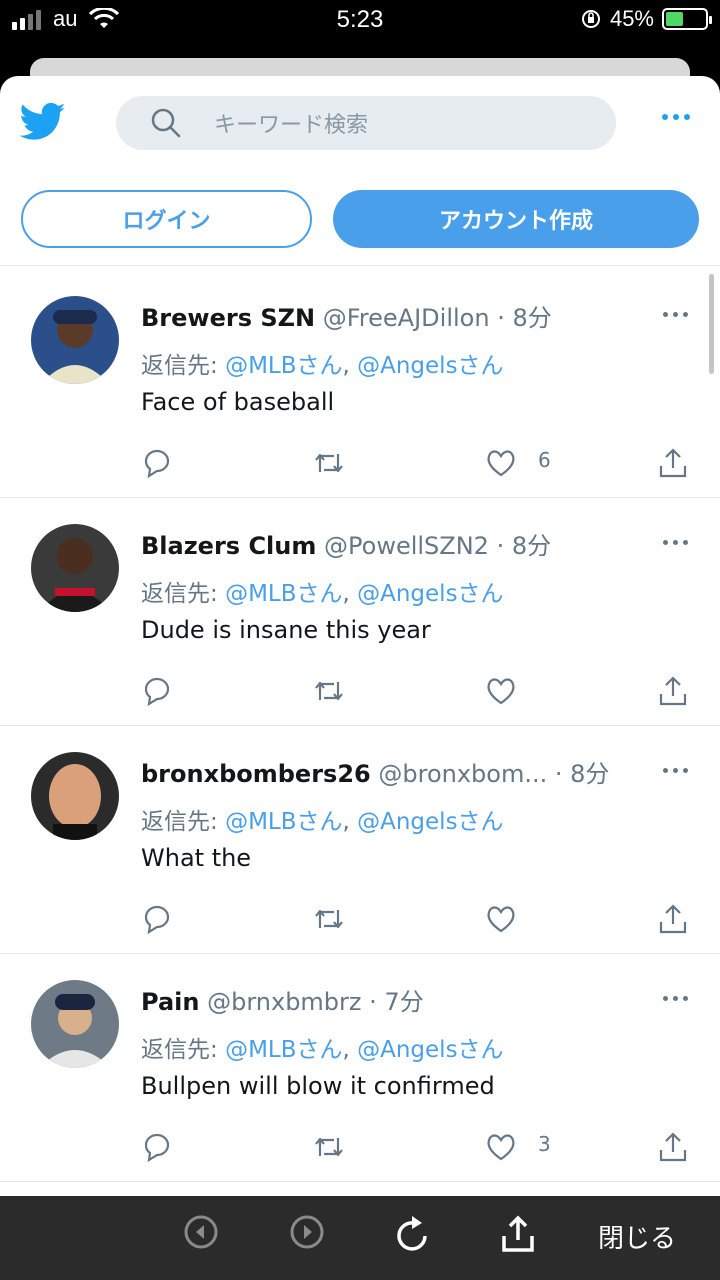 The image size is (720, 1280). Describe the element at coordinates (637, 1236) in the screenshot. I see `close-button: 閉じる` at that location.